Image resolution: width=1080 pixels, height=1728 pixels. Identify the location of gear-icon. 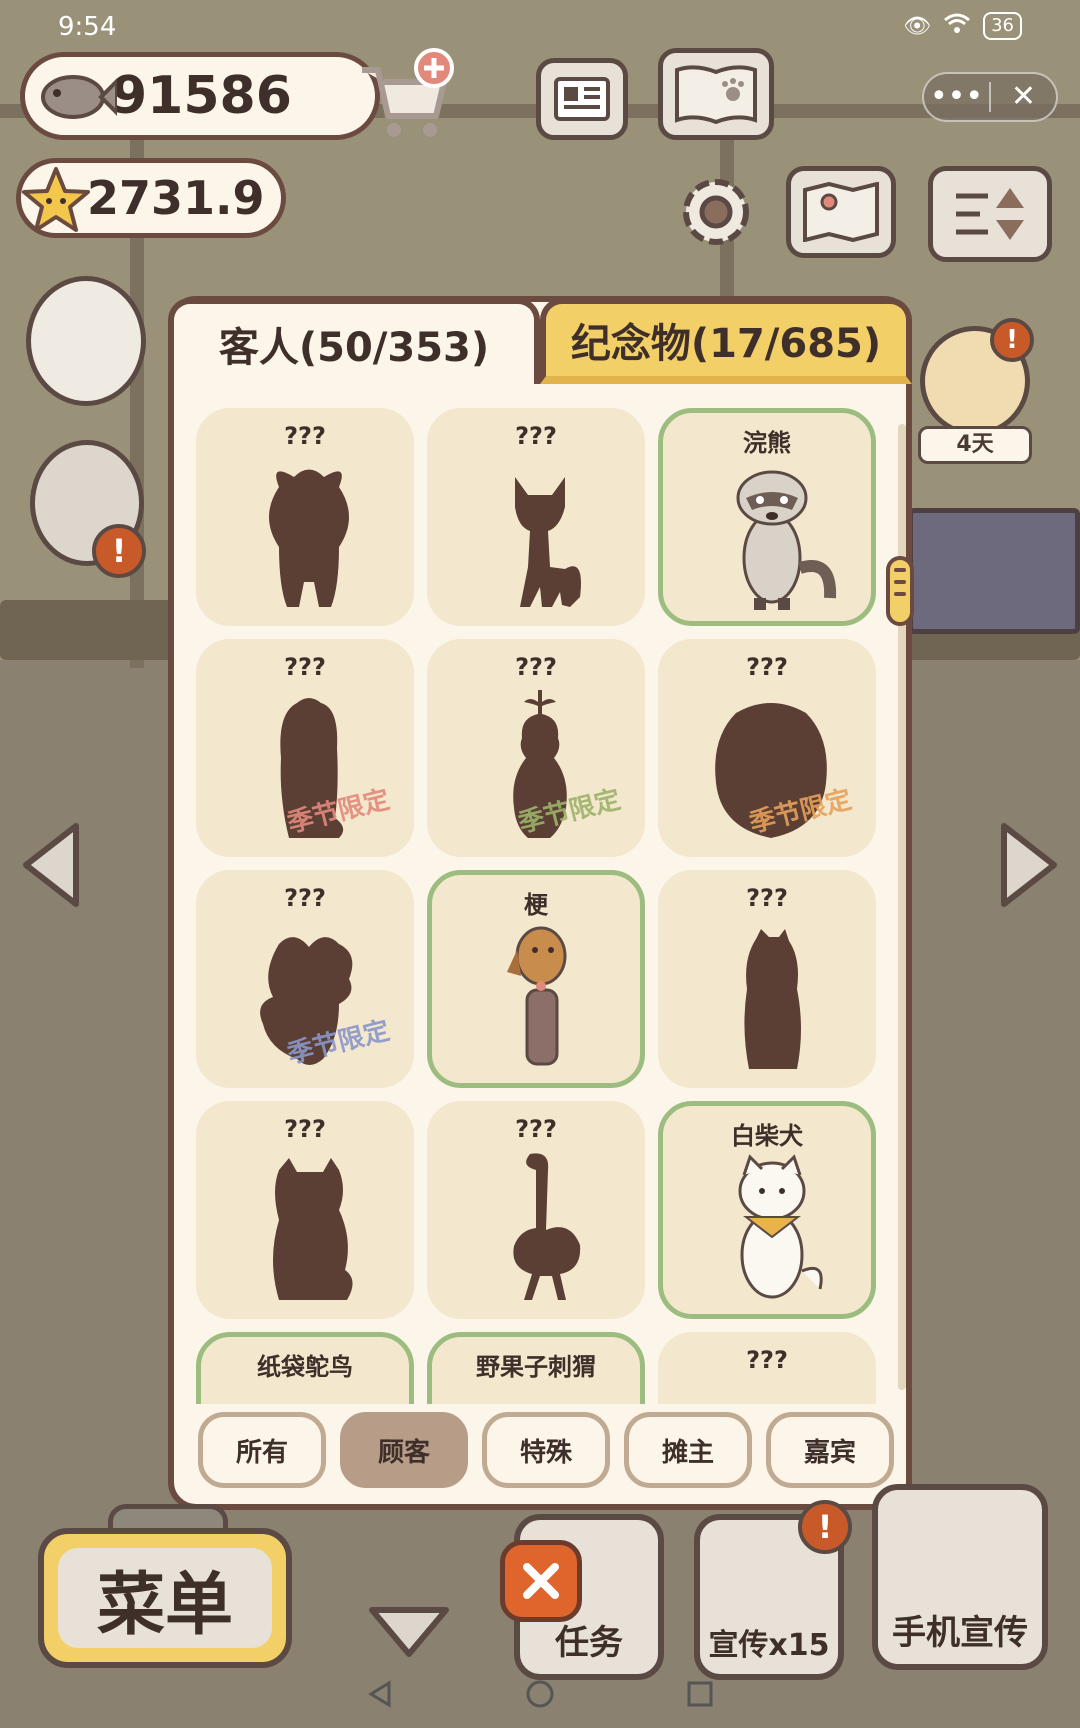
(716, 212).